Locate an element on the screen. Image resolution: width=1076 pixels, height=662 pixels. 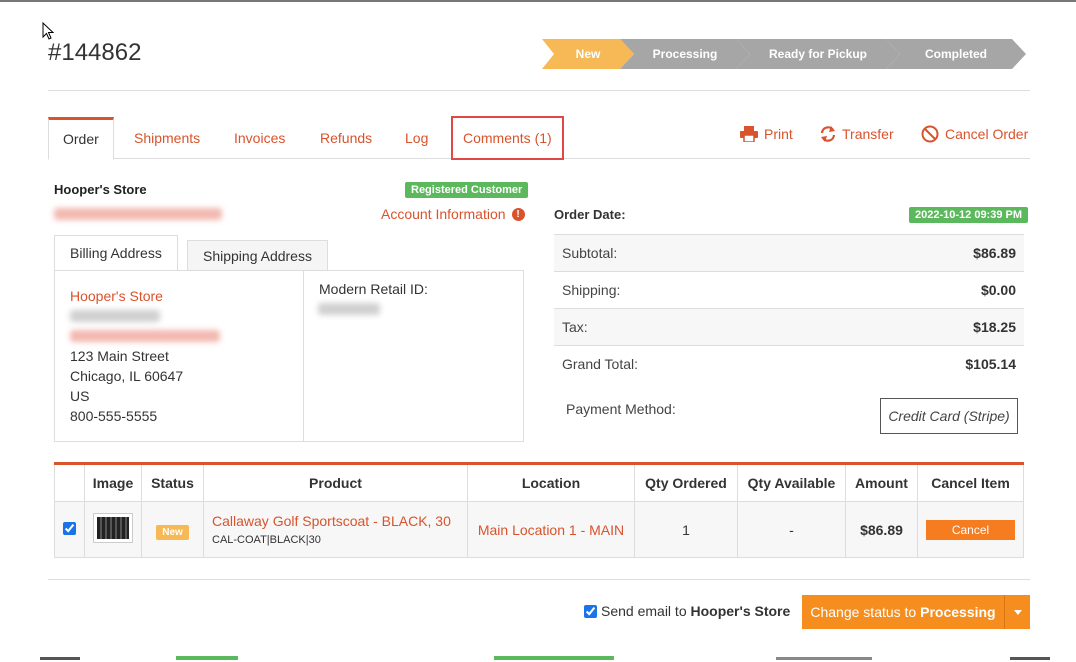
shipping-value: $0.00 is located at coordinates (998, 290).